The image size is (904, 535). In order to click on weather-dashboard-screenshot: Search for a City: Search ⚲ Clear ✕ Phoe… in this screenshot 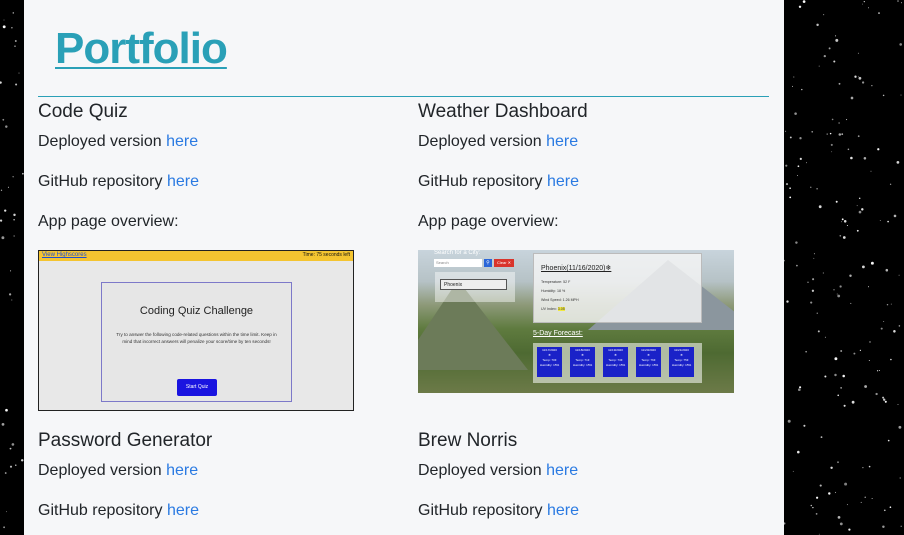, I will do `click(576, 321)`.